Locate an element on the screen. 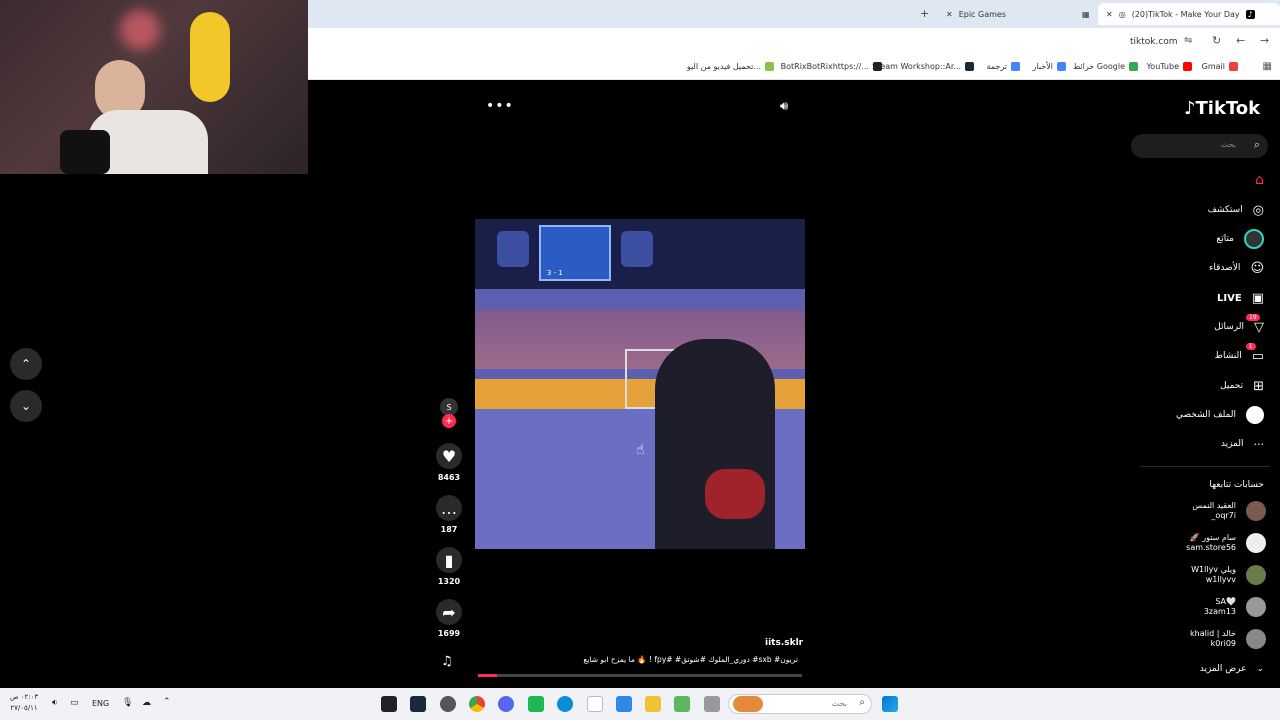 This screenshot has height=720, width=1280. windows-start-icon is located at coordinates (890, 704).